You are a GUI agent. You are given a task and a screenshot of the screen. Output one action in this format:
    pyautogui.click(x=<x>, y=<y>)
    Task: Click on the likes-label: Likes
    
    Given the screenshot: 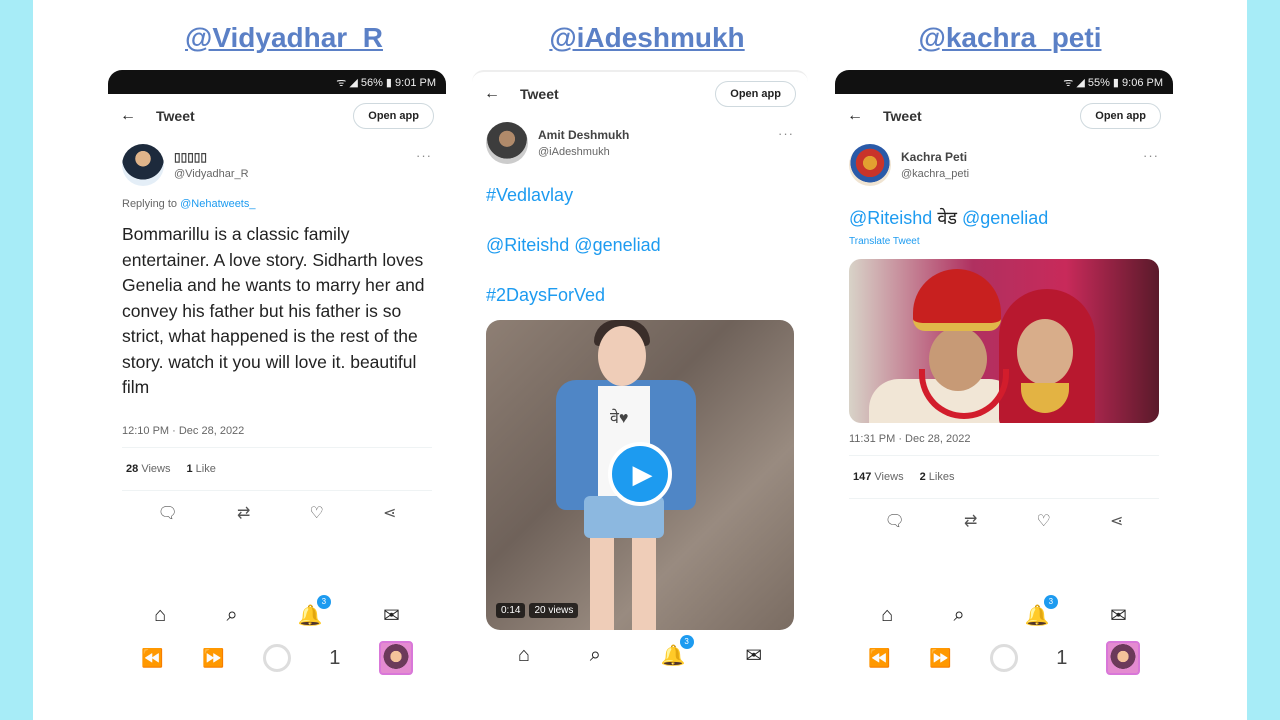 What is the action you would take?
    pyautogui.click(x=941, y=477)
    